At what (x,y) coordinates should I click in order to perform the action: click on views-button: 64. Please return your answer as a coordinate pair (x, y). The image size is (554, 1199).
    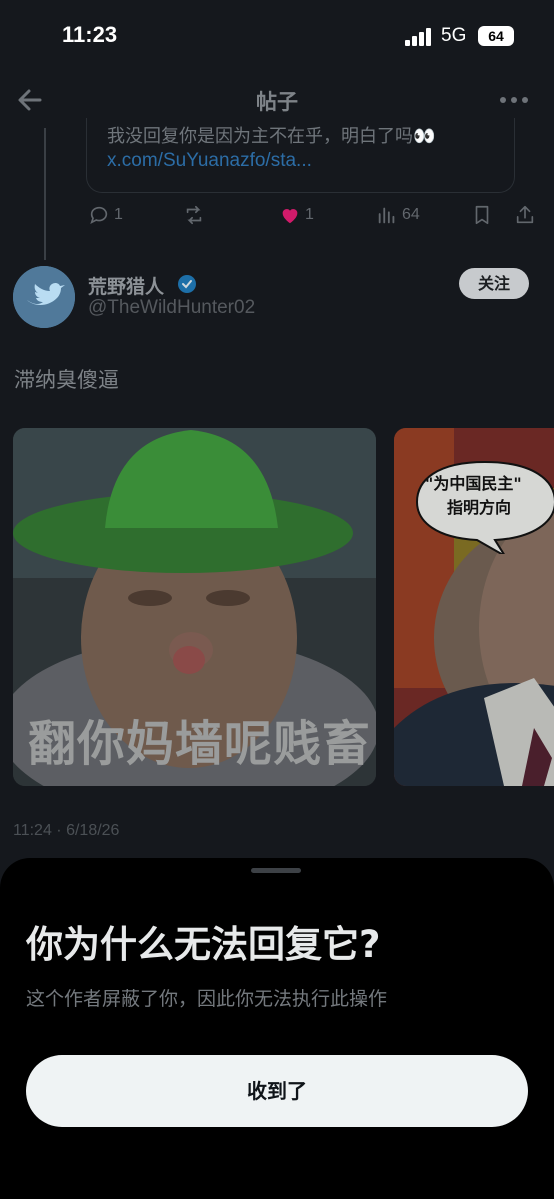
    Looking at the image, I should click on (398, 215).